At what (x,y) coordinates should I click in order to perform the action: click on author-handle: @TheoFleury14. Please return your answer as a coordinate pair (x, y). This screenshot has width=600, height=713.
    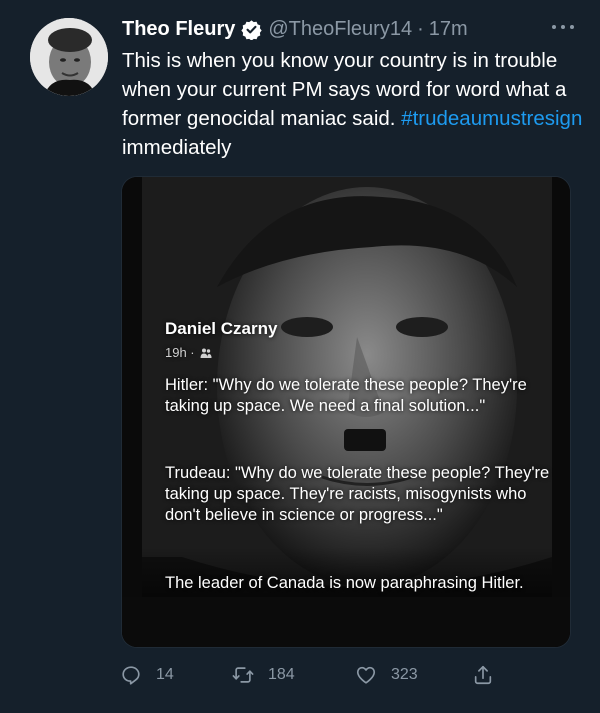
    Looking at the image, I should click on (340, 29).